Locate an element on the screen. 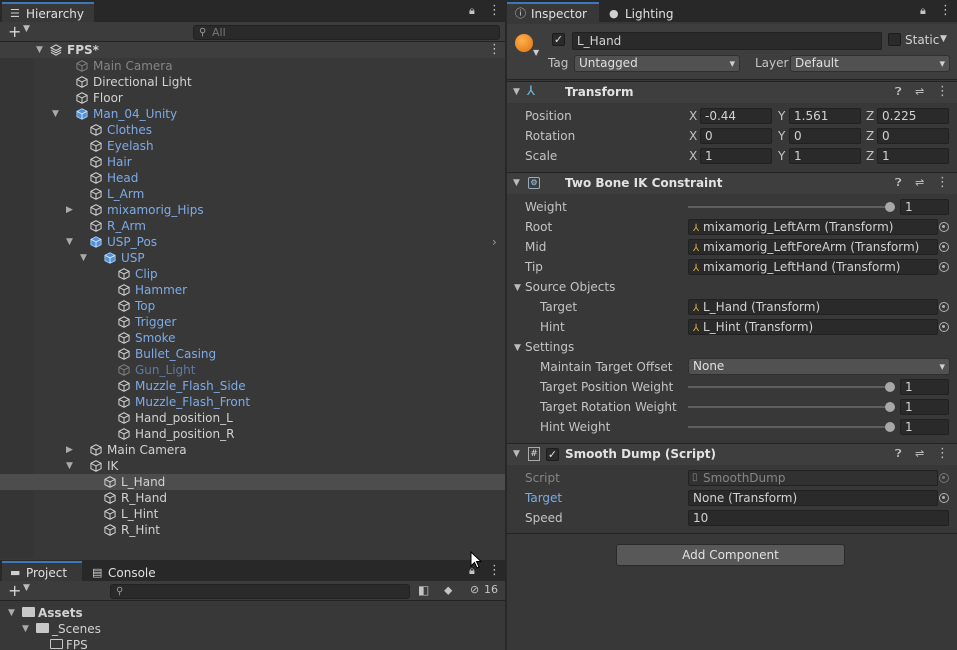 The height and width of the screenshot is (650, 957). script-target-field: None (Transform) is located at coordinates (813, 498).